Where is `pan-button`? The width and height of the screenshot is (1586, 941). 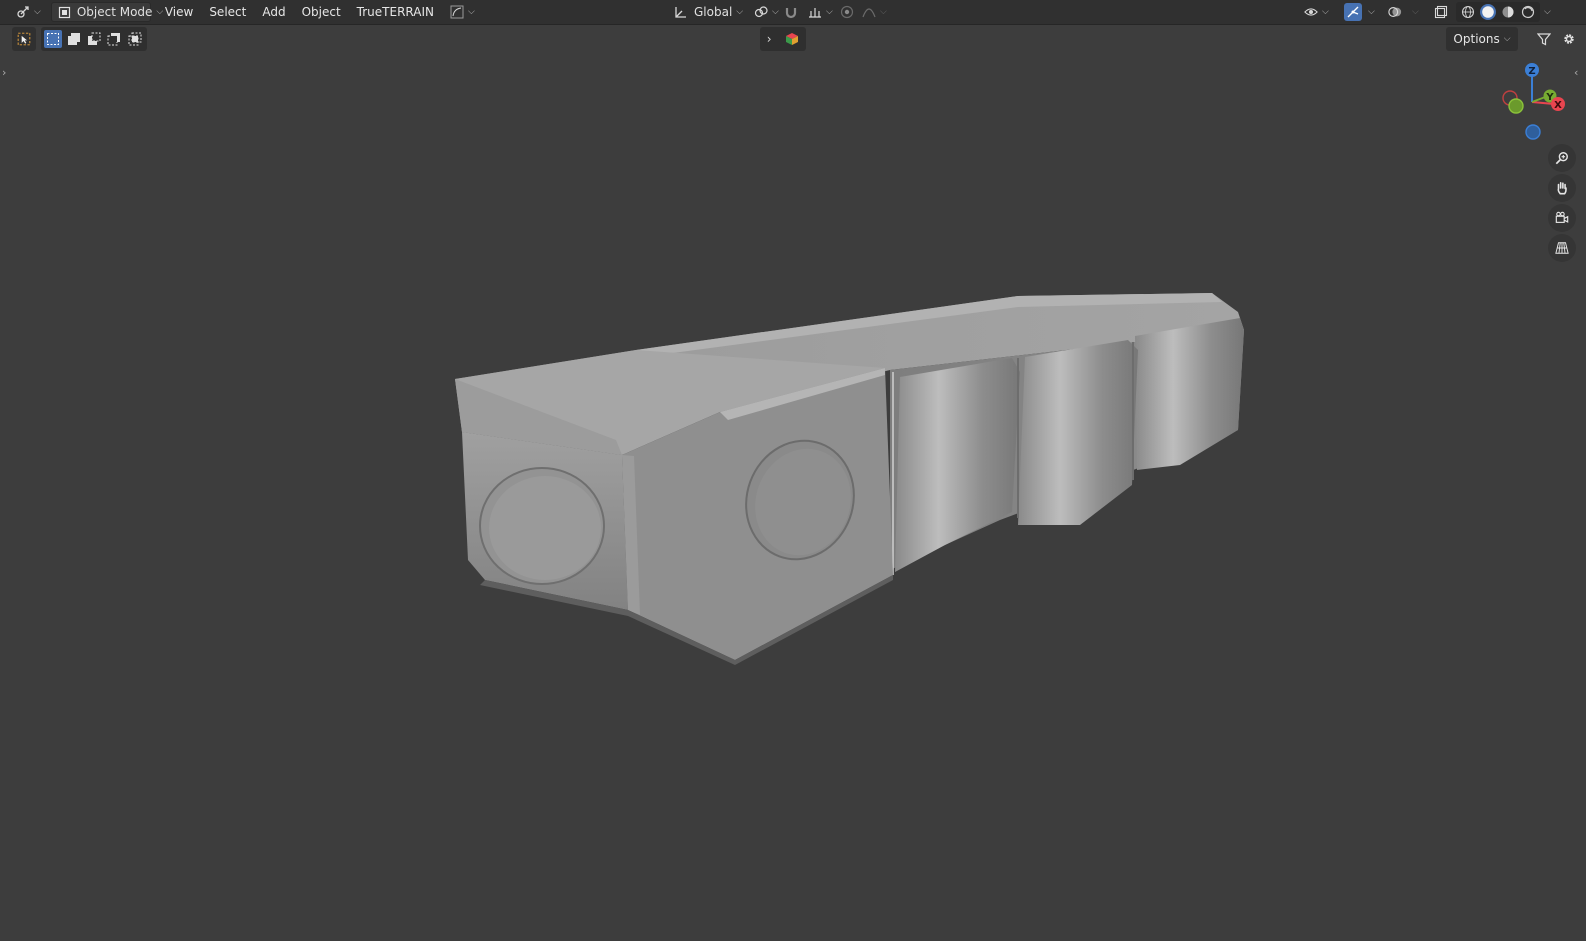 pan-button is located at coordinates (1562, 188).